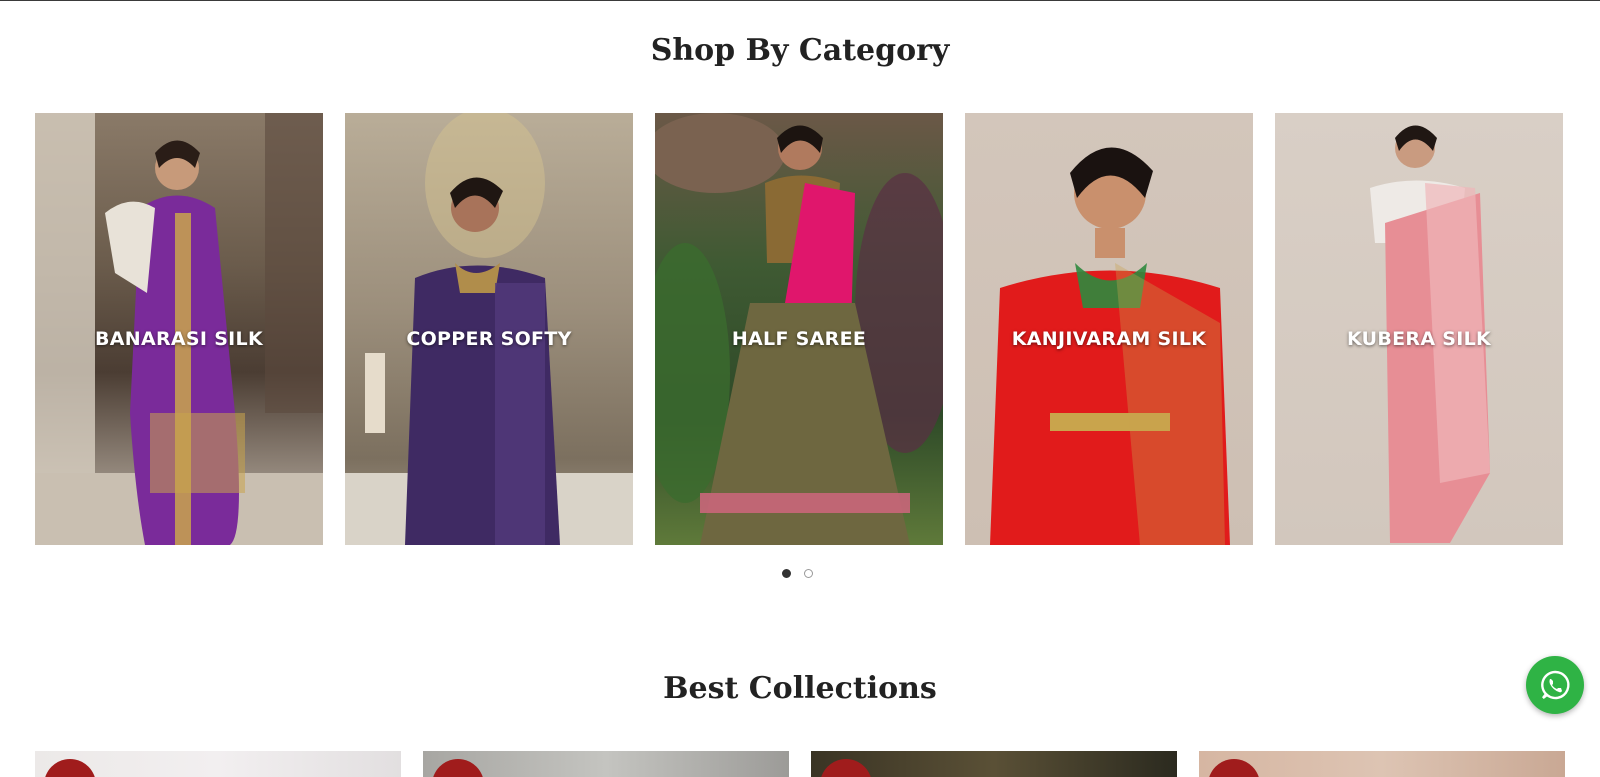 This screenshot has width=1600, height=777. What do you see at coordinates (800, 50) in the screenshot?
I see `shop-by-category-title: Shop By Category` at bounding box center [800, 50].